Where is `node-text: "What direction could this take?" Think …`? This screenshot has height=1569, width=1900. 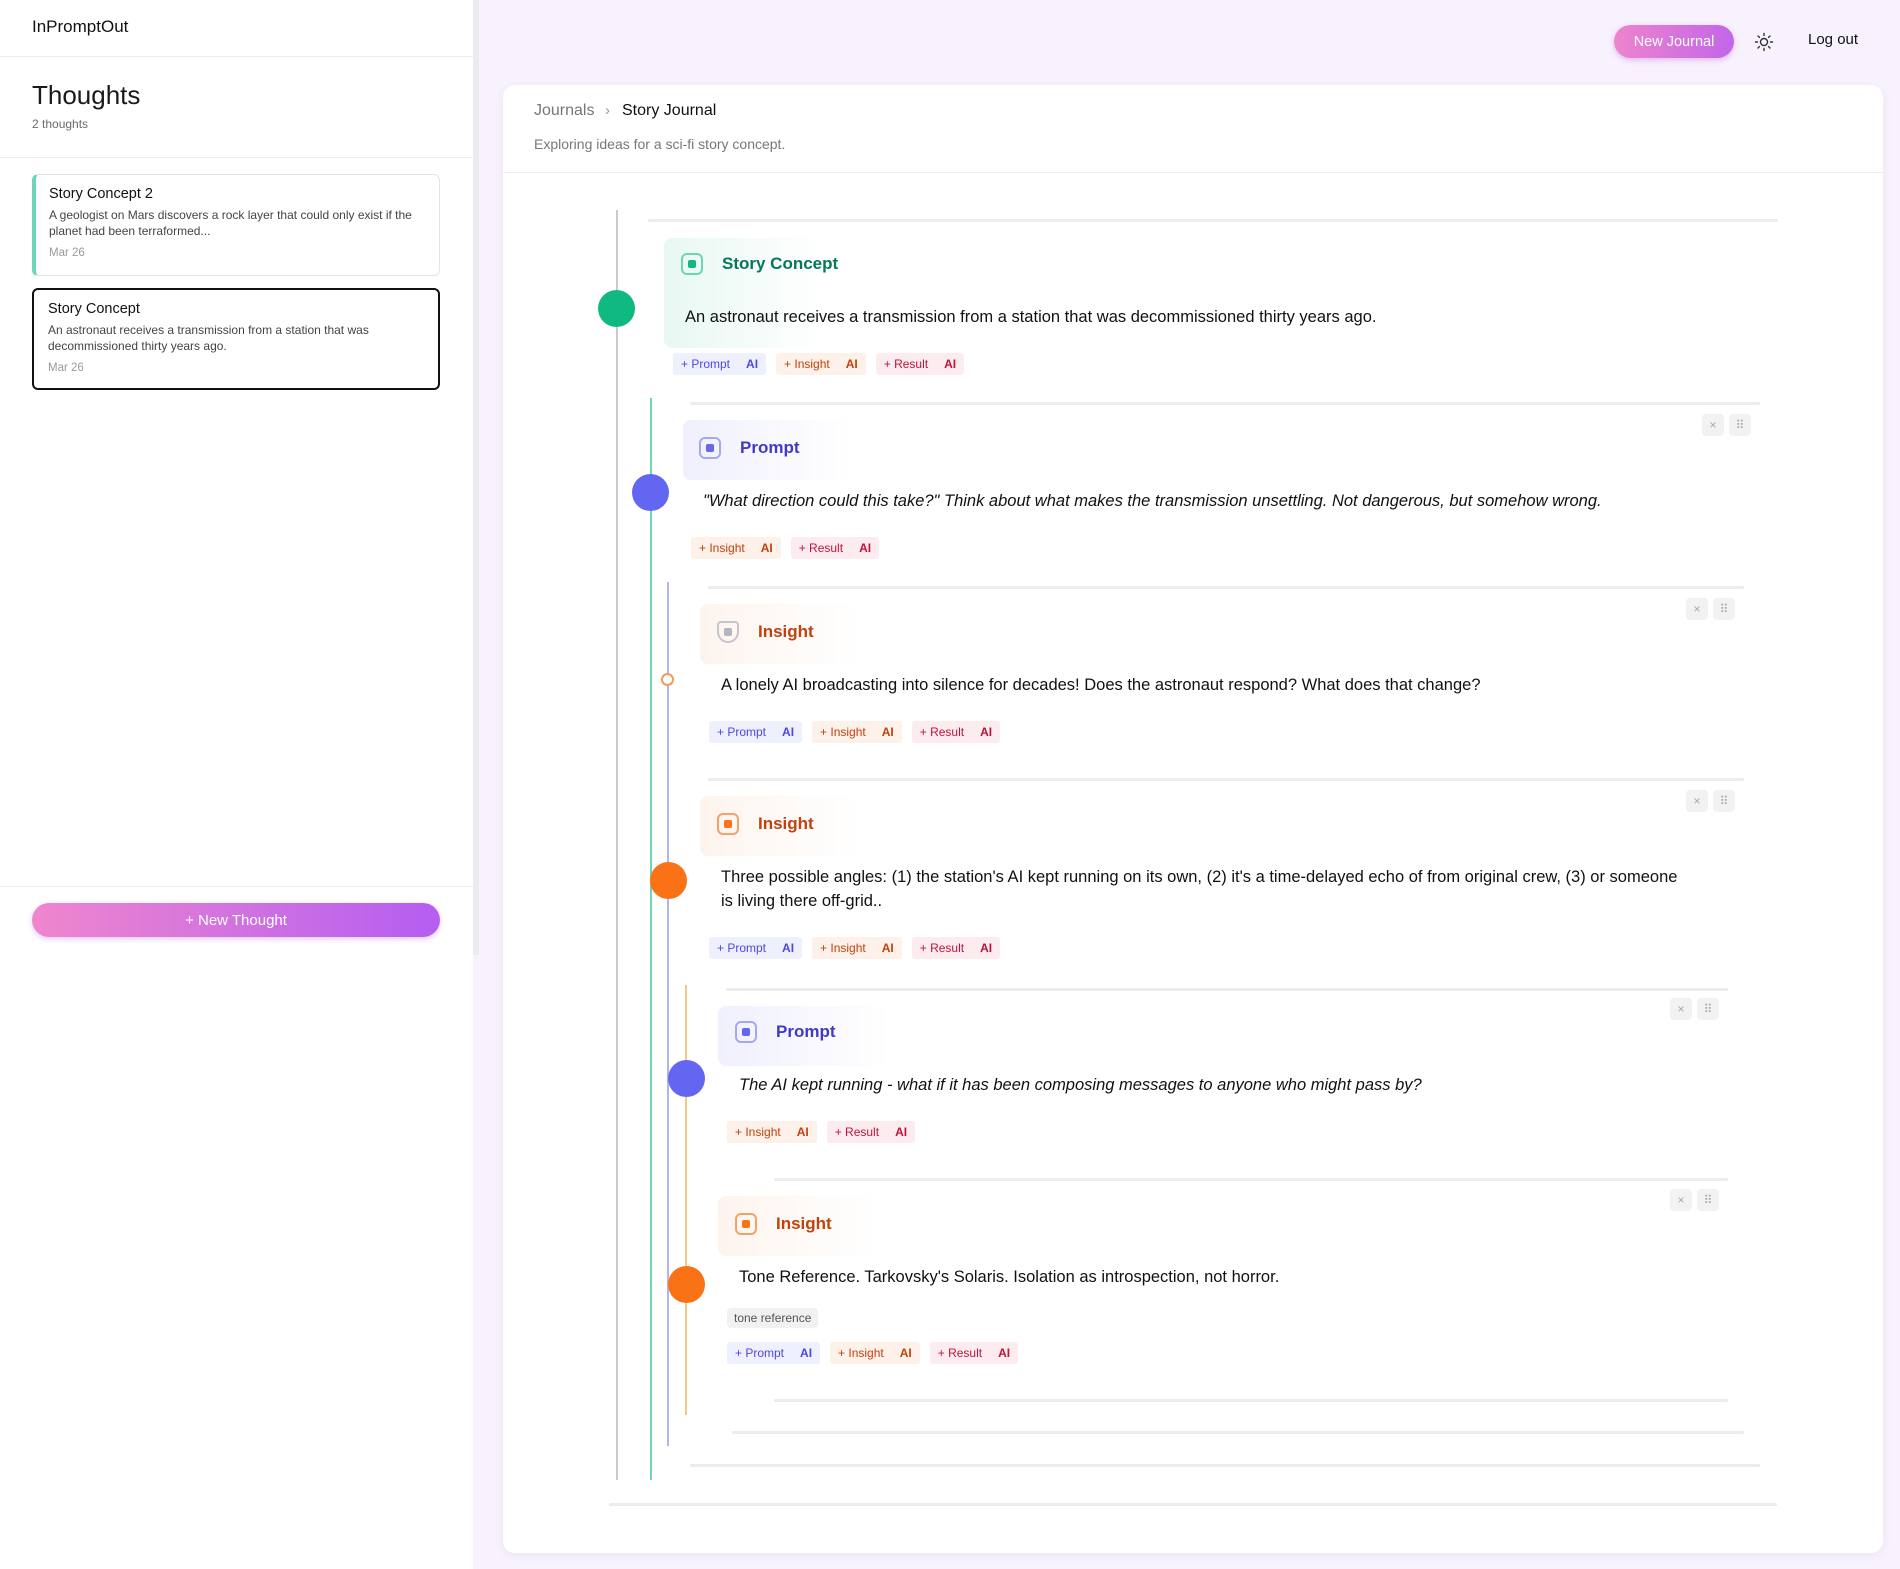 node-text: "What direction could this take?" Think … is located at coordinates (1152, 501).